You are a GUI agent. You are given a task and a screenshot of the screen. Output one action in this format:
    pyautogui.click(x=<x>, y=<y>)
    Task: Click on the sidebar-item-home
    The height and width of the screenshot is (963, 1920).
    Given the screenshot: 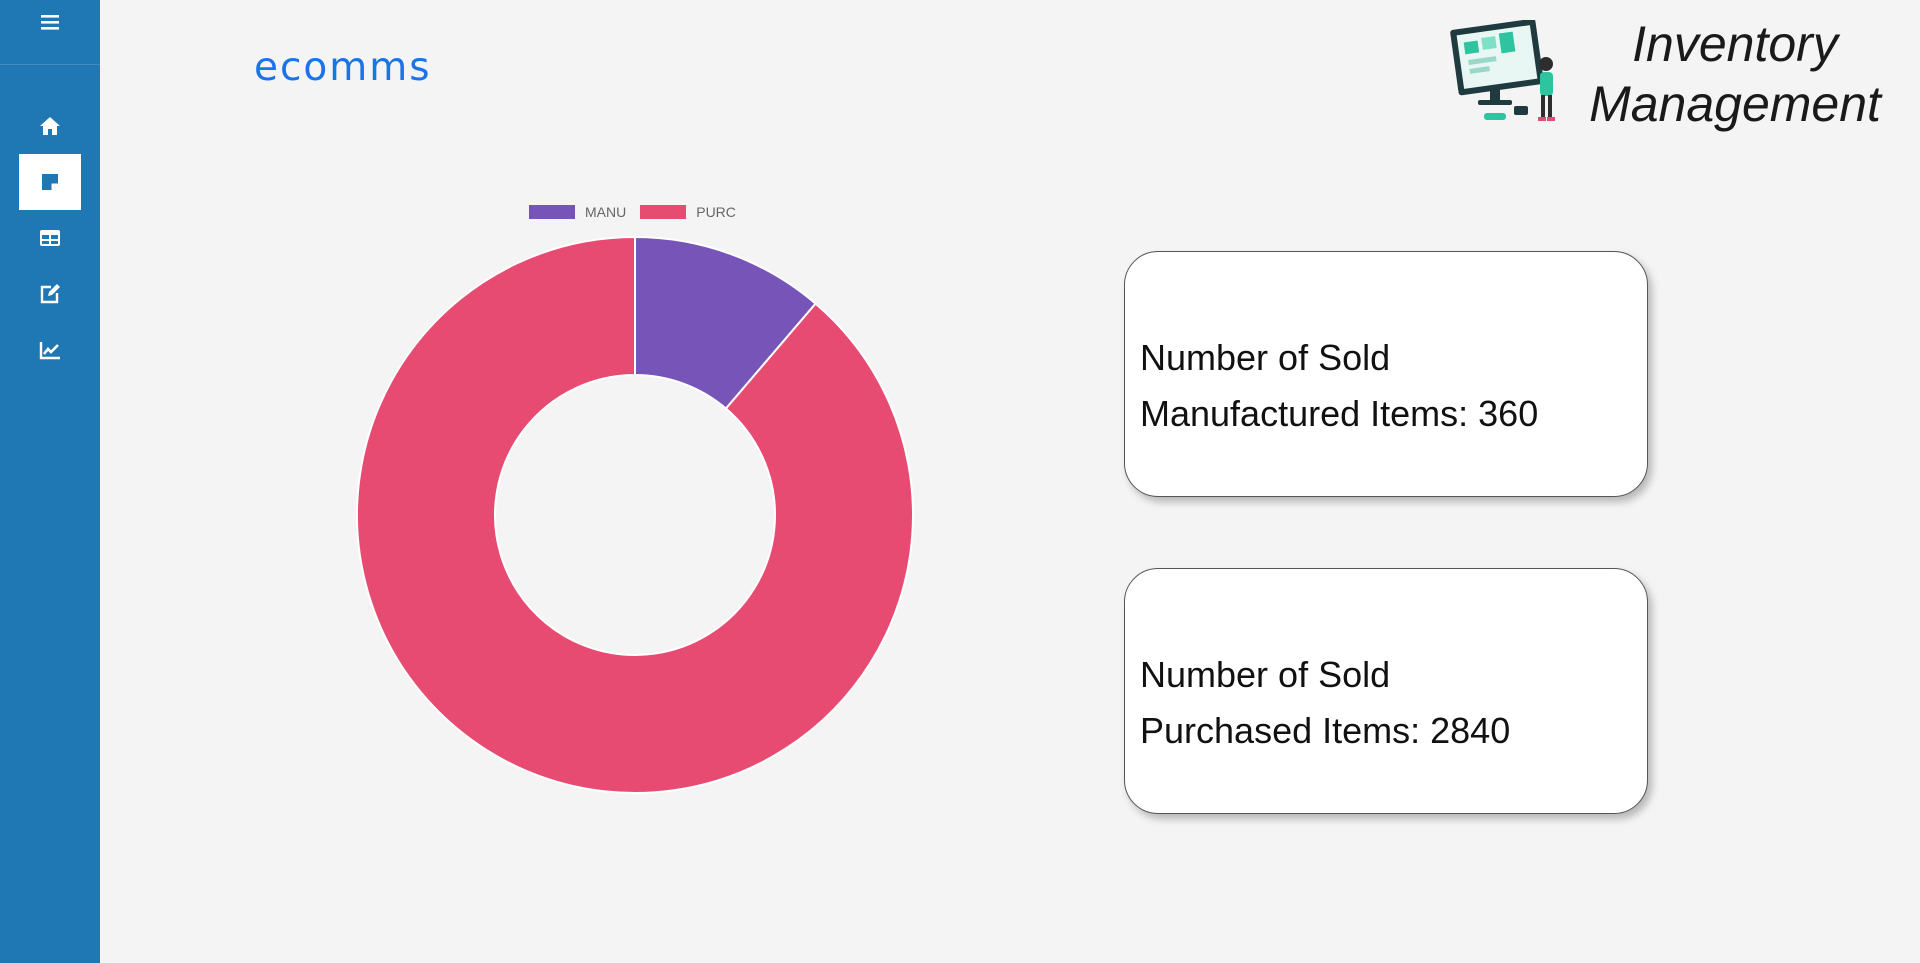 What is the action you would take?
    pyautogui.click(x=50, y=126)
    